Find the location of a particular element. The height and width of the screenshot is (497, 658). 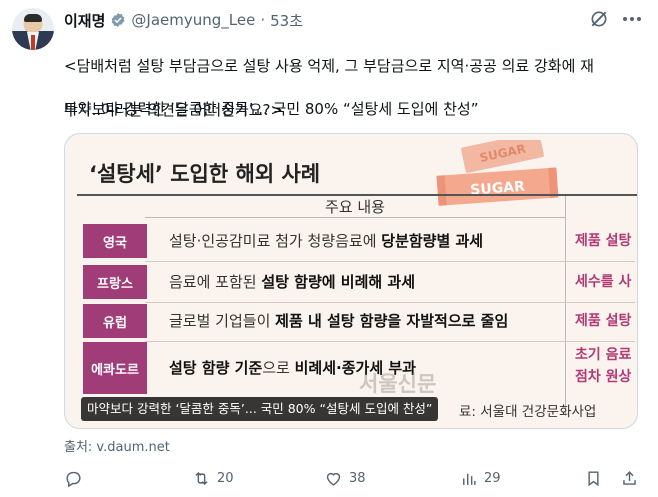

author-avatar is located at coordinates (33, 29).